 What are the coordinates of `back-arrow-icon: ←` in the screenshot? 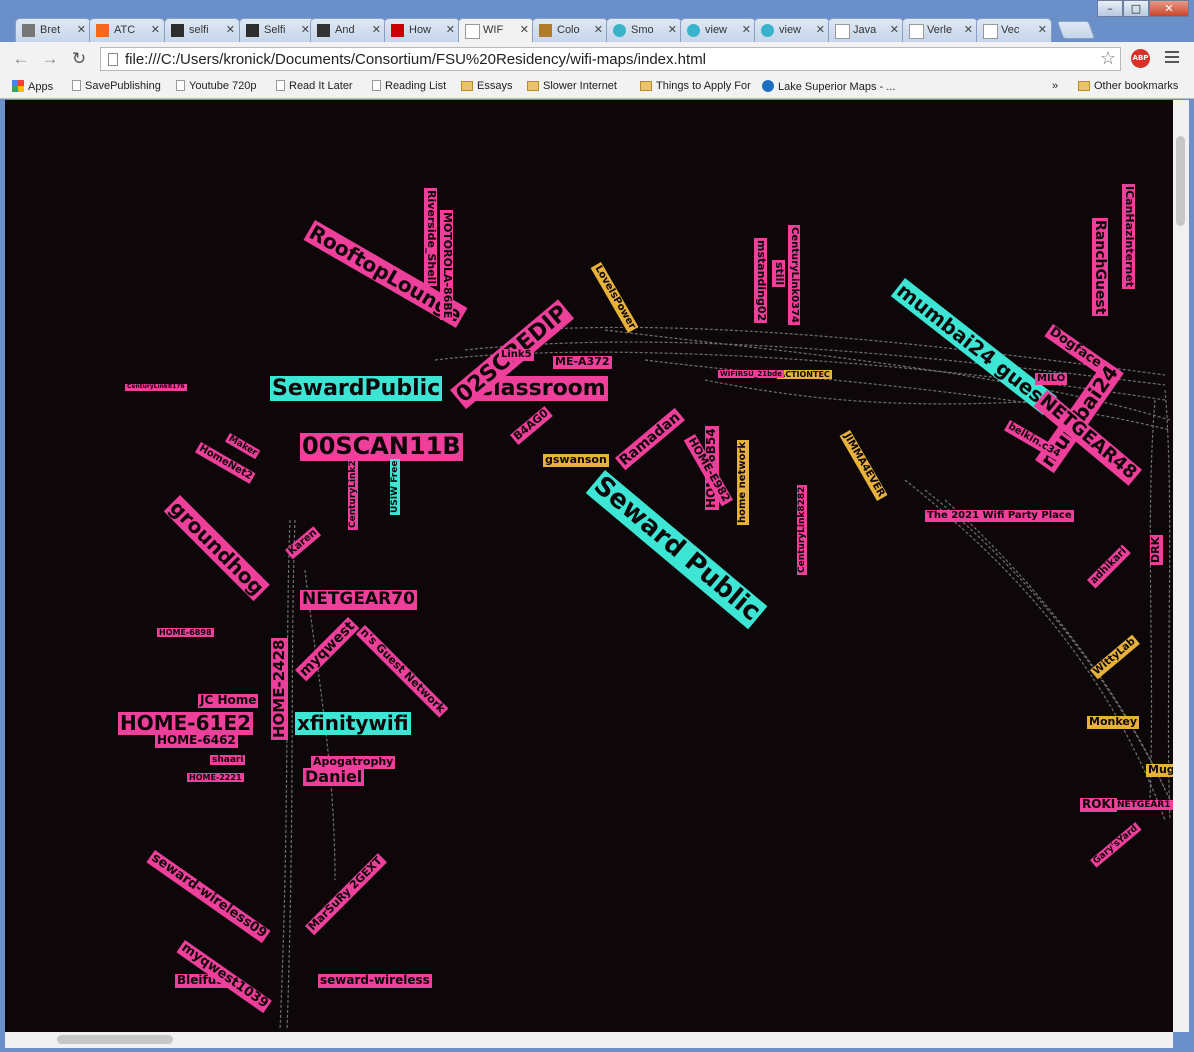 It's located at (21, 59).